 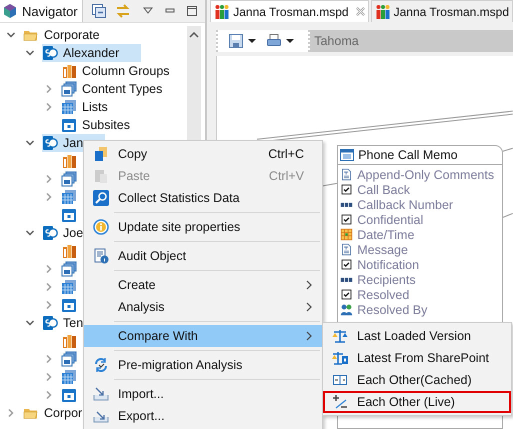 What do you see at coordinates (347, 234) in the screenshot?
I see `calendar-icon` at bounding box center [347, 234].